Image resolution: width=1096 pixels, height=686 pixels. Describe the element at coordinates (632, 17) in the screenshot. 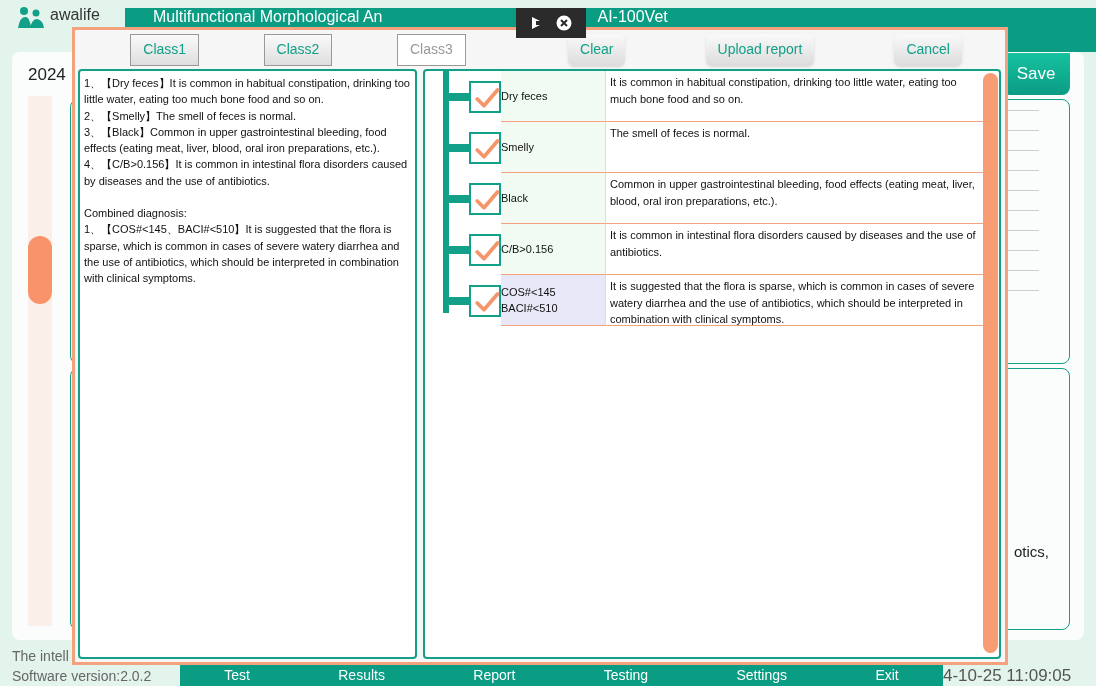

I see `app-title: AI-100Vet` at that location.